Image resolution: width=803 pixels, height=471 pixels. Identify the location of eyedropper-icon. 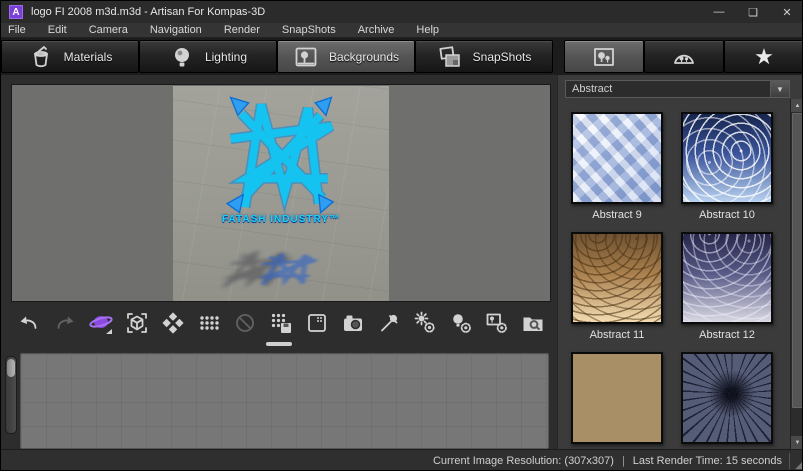
(389, 323).